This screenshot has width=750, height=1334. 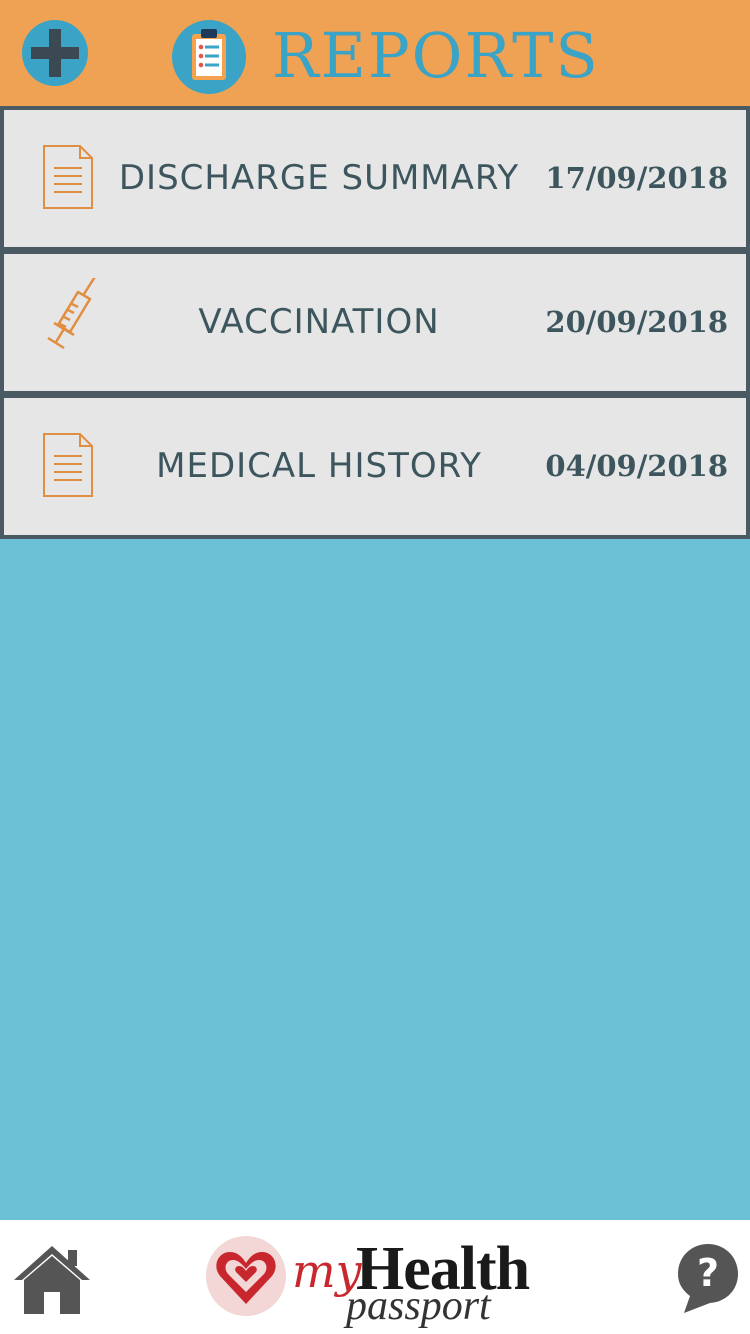 I want to click on home-icon, so click(x=52, y=1280).